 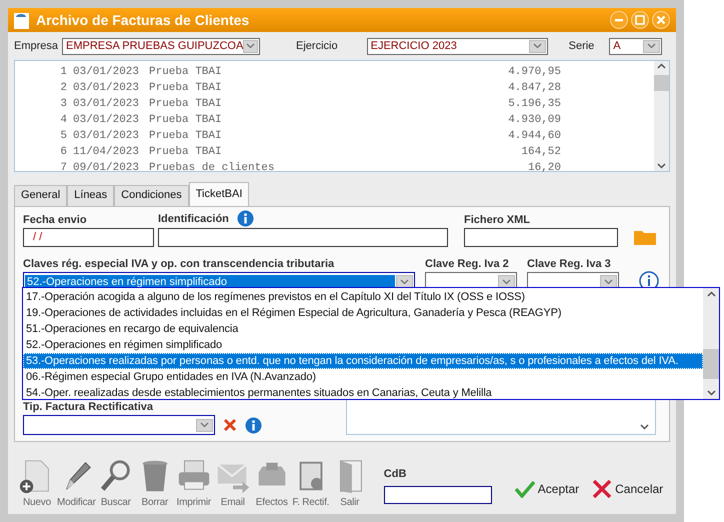 What do you see at coordinates (63, 88) in the screenshot?
I see `invoice-number: 2` at bounding box center [63, 88].